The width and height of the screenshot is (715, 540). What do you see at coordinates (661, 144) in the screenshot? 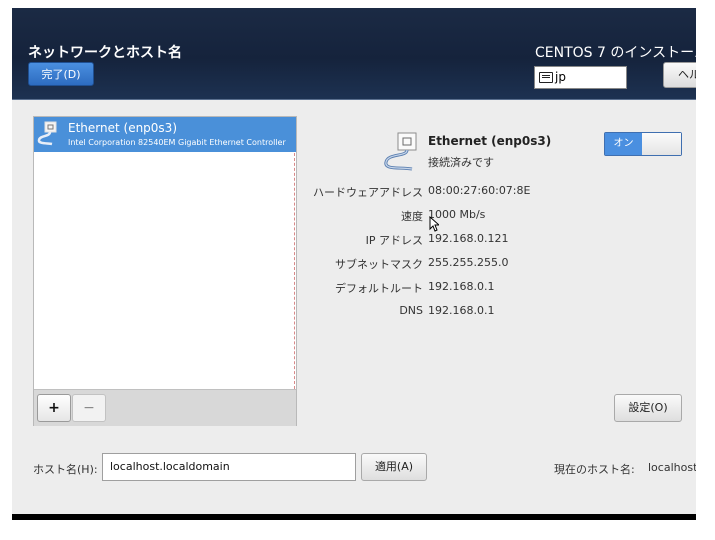
I see `toggle-knob` at bounding box center [661, 144].